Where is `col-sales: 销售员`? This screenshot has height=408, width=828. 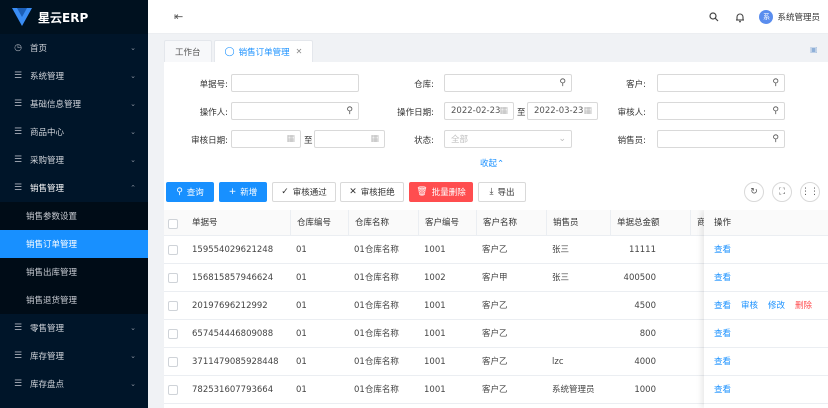 col-sales: 销售员 is located at coordinates (562, 223).